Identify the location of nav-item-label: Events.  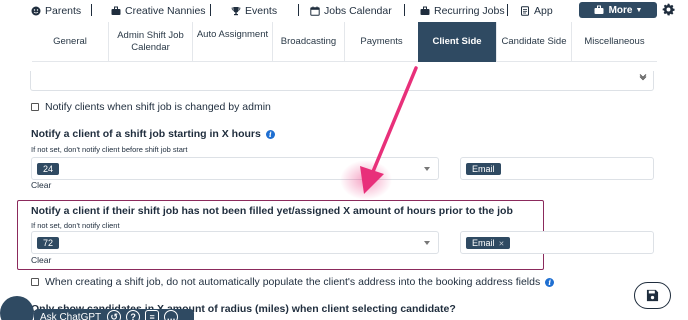
(261, 10).